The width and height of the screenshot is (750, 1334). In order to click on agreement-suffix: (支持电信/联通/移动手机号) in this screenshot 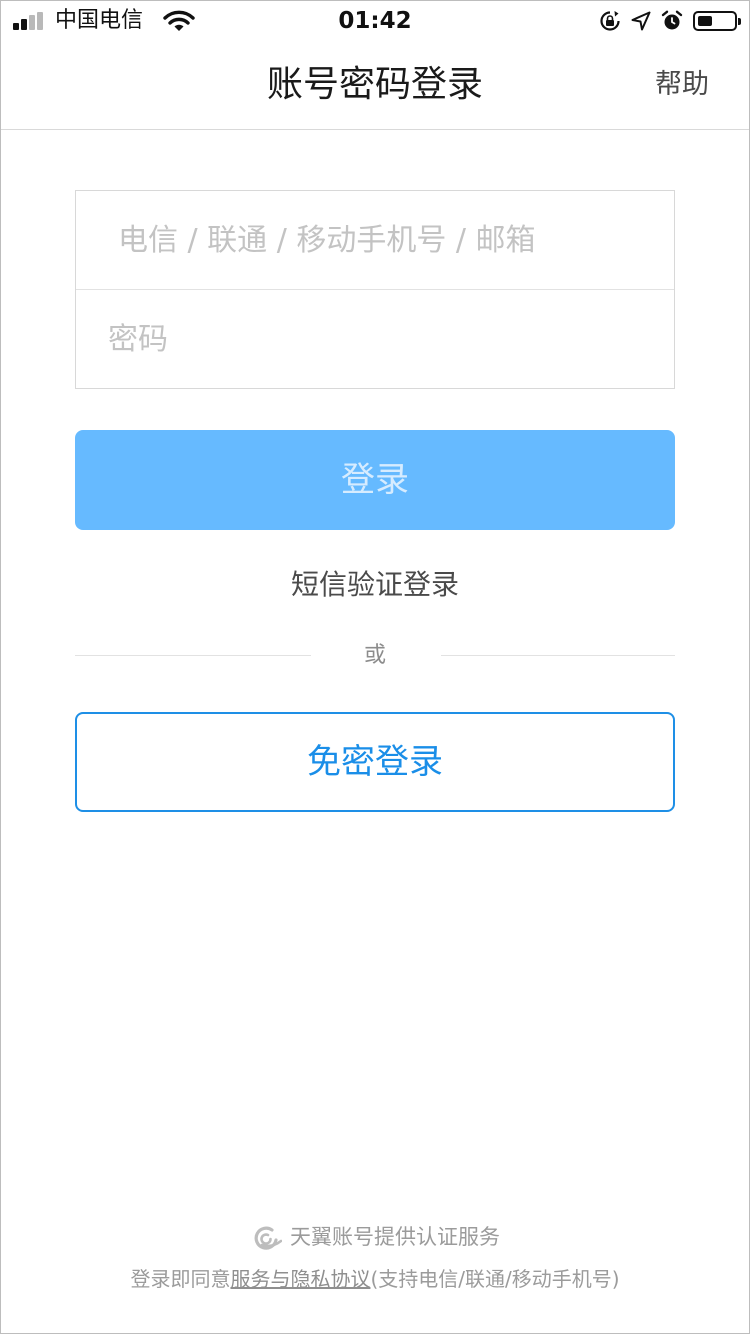, I will do `click(495, 1279)`.